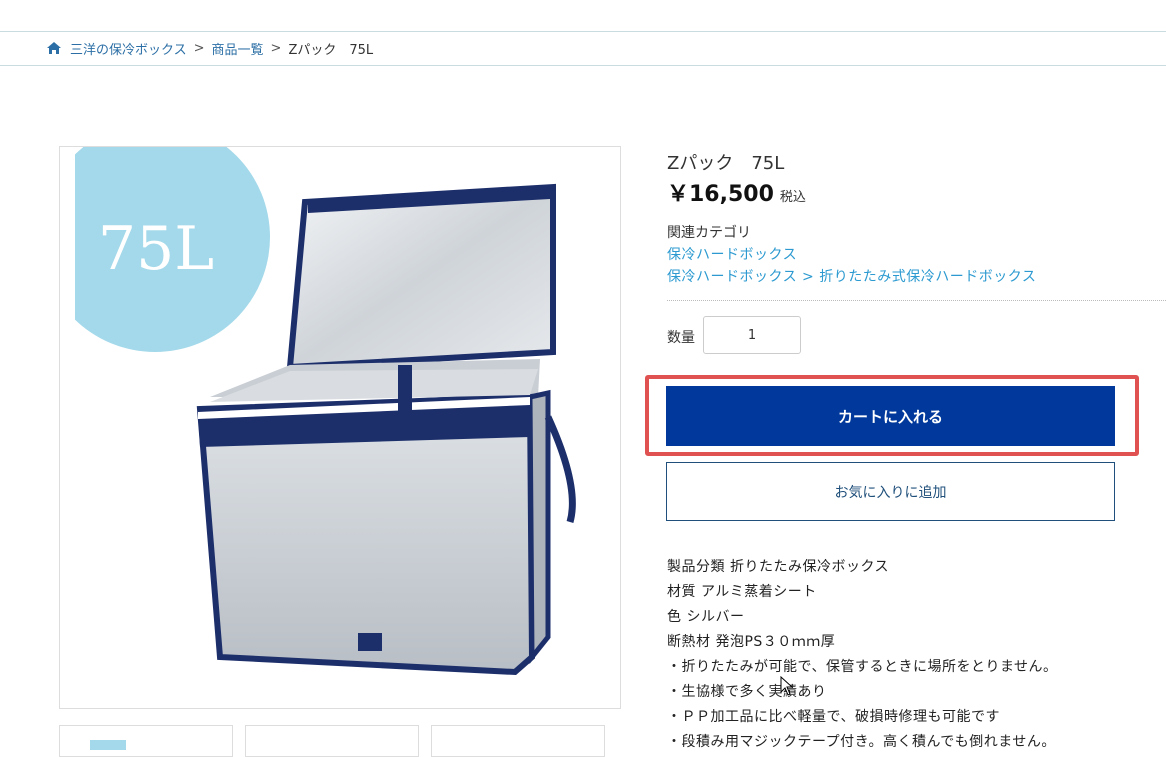  What do you see at coordinates (238, 48) in the screenshot?
I see `breadcrumb-list-link: 商品一覧` at bounding box center [238, 48].